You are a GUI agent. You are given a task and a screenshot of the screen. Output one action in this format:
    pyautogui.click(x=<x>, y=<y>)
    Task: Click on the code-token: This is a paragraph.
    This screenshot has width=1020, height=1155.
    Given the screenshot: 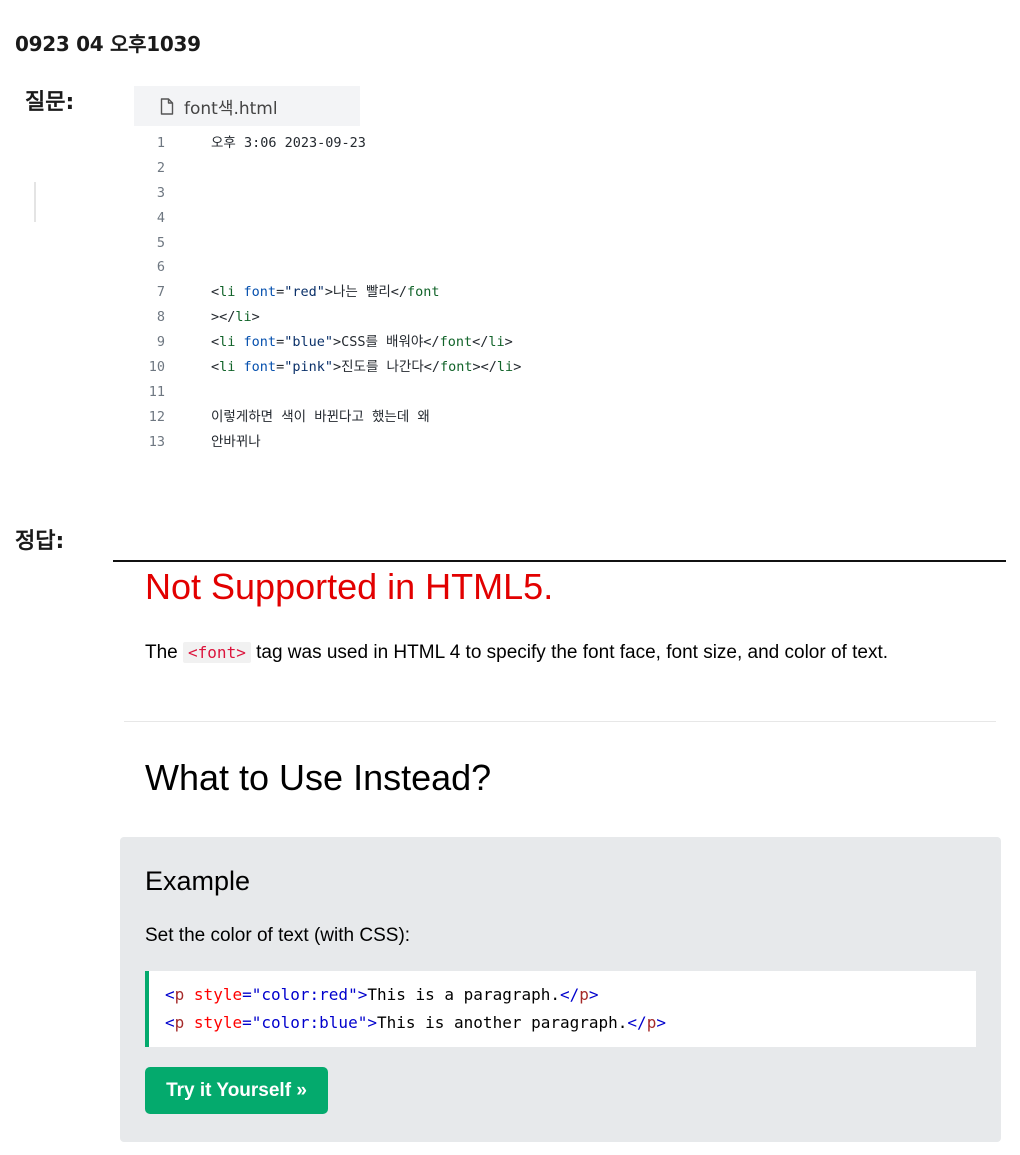 What is the action you would take?
    pyautogui.click(x=463, y=994)
    